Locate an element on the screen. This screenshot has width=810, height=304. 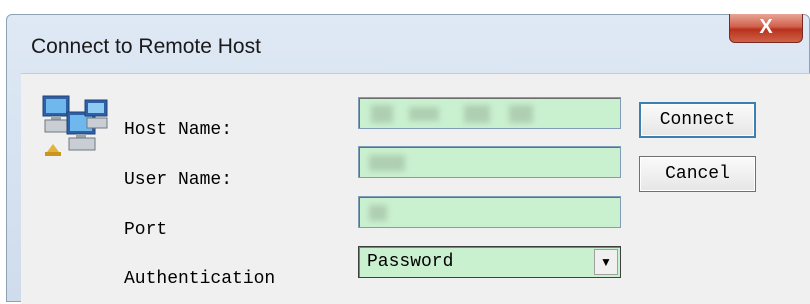
connect-button: Connect is located at coordinates (697, 120).